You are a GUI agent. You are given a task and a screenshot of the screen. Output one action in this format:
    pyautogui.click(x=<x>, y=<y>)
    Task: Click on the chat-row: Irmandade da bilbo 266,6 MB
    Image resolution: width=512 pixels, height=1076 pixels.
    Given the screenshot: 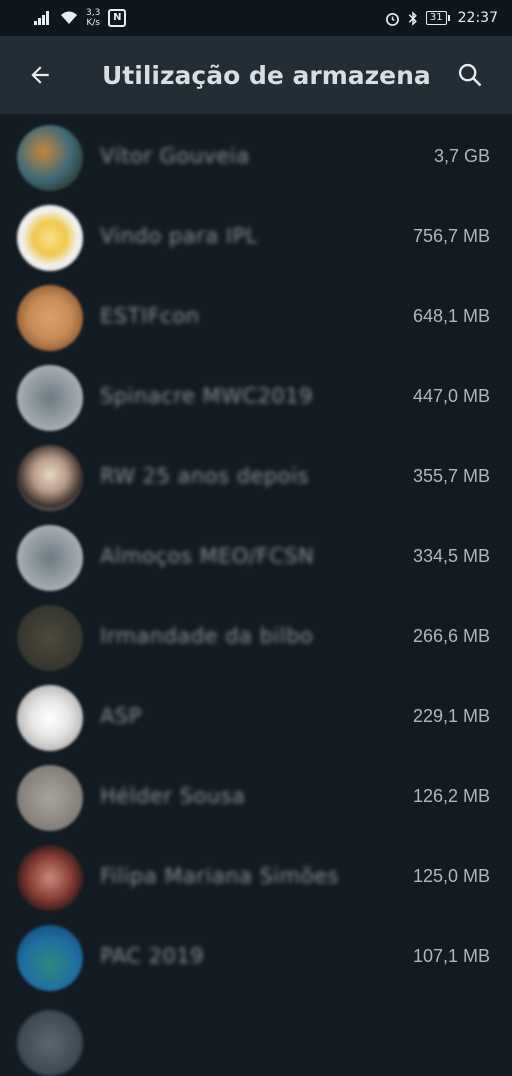 What is the action you would take?
    pyautogui.click(x=256, y=638)
    